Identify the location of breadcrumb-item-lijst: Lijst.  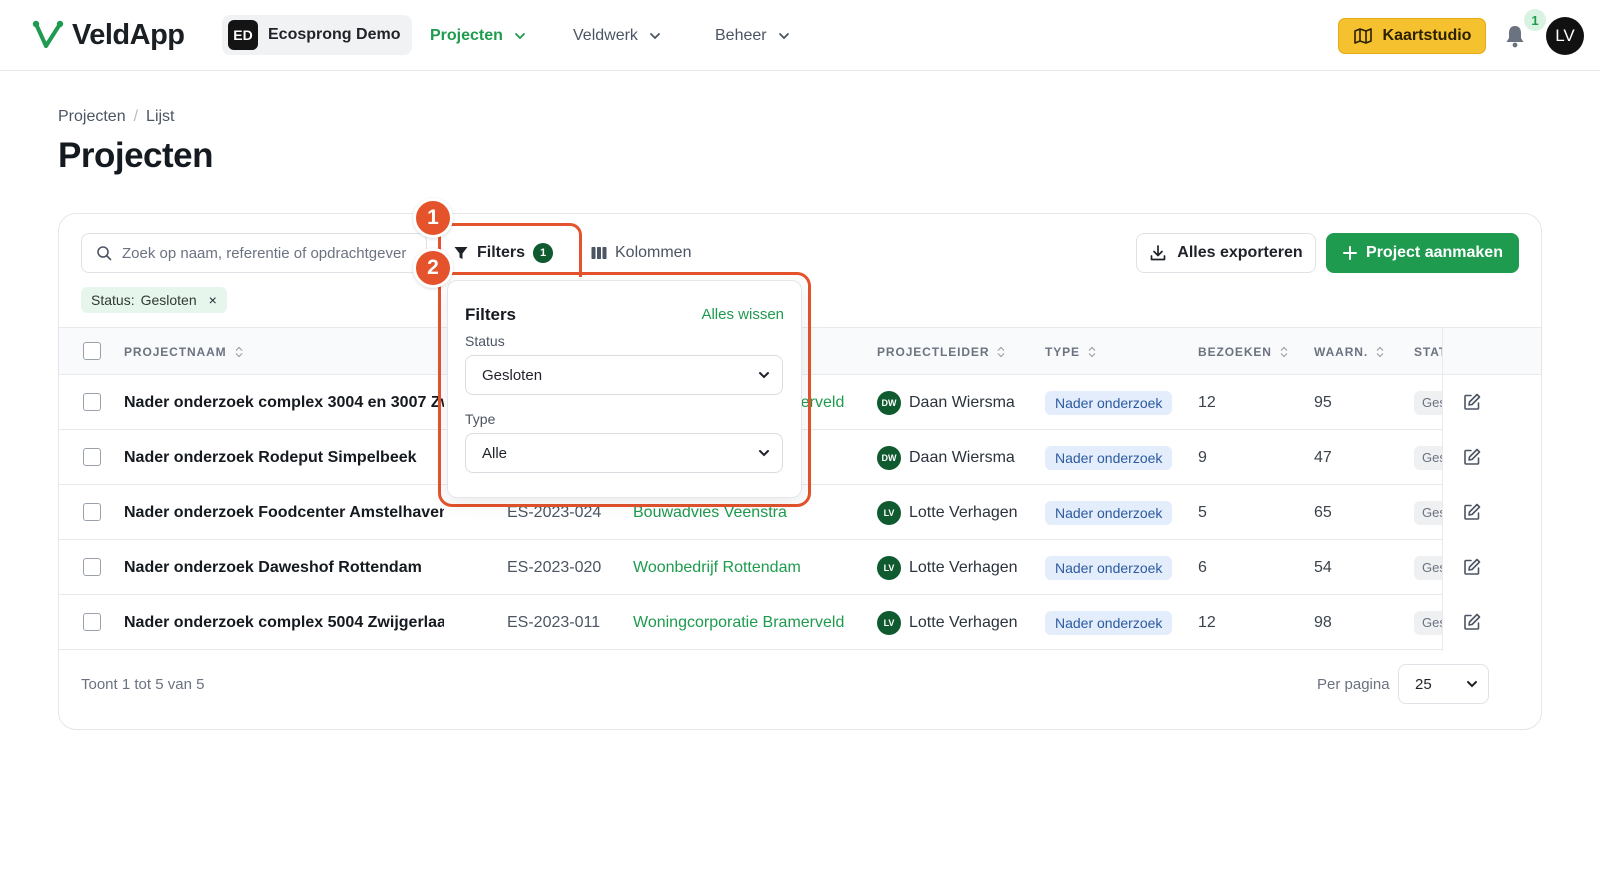
(160, 116).